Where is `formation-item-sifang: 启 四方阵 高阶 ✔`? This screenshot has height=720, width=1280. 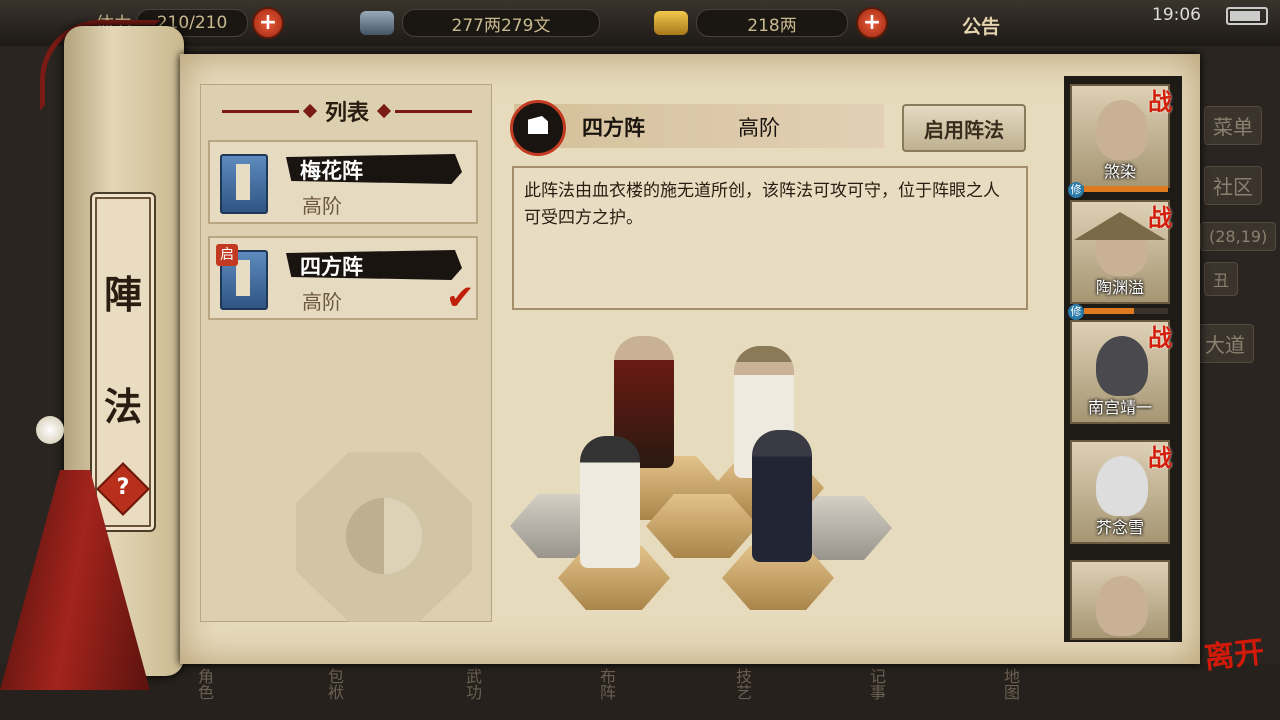
formation-item-sifang: 启 四方阵 高阶 ✔ is located at coordinates (343, 278).